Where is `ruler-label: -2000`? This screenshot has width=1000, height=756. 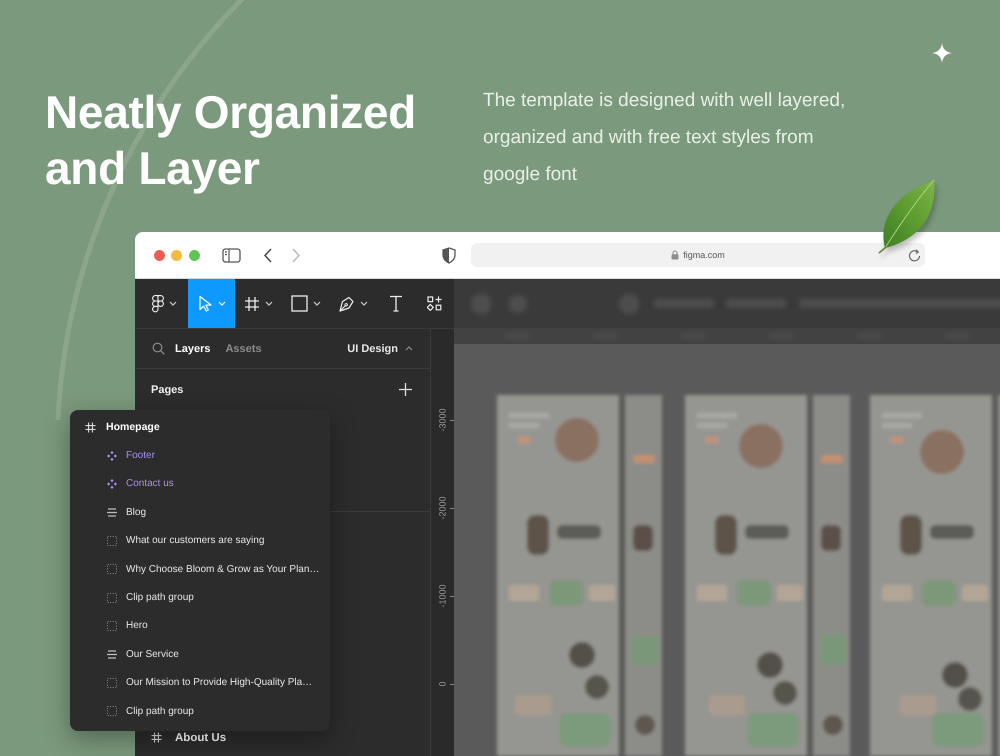 ruler-label: -2000 is located at coordinates (443, 508).